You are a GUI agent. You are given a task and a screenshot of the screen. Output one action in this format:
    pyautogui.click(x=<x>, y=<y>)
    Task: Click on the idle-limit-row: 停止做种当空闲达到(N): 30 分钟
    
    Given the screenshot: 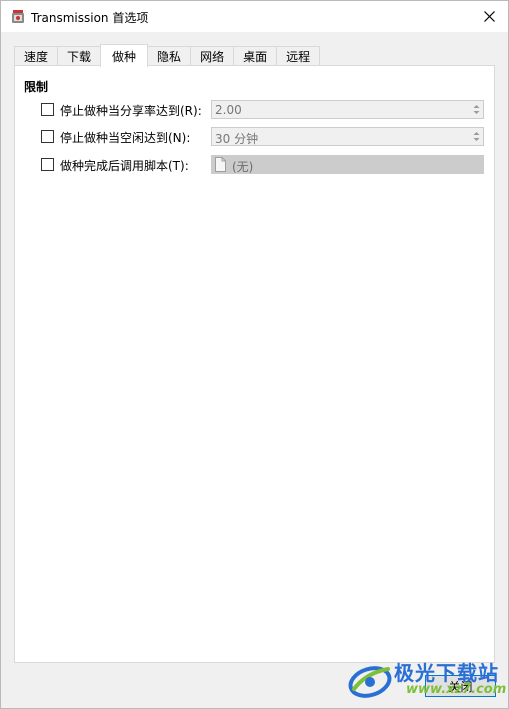 What is the action you would take?
    pyautogui.click(x=264, y=137)
    